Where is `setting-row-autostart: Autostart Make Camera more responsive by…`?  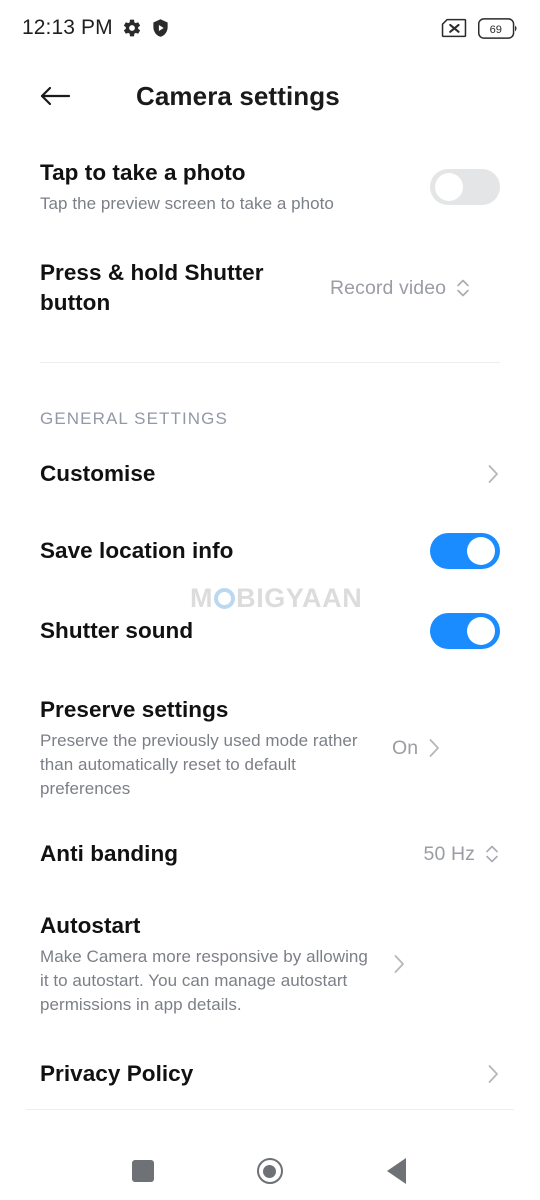 setting-row-autostart: Autostart Make Camera more responsive by… is located at coordinates (270, 960).